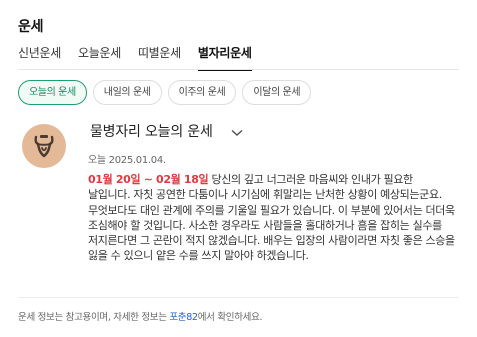 The image size is (477, 337). What do you see at coordinates (44, 146) in the screenshot?
I see `aquarius-amphora-icon` at bounding box center [44, 146].